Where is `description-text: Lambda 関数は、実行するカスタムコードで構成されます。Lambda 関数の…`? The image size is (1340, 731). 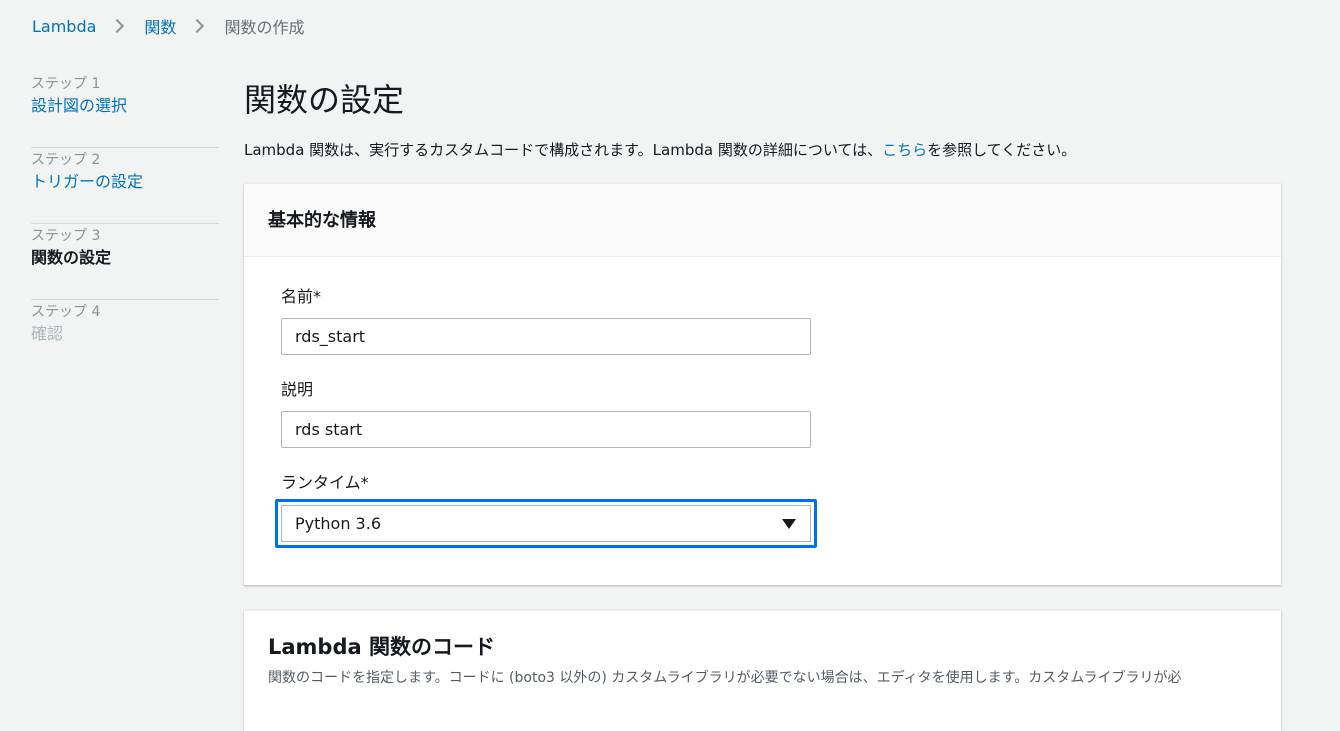
description-text: Lambda 関数は、実行するカスタムコードで構成されます。Lambda 関数の… is located at coordinates (563, 150).